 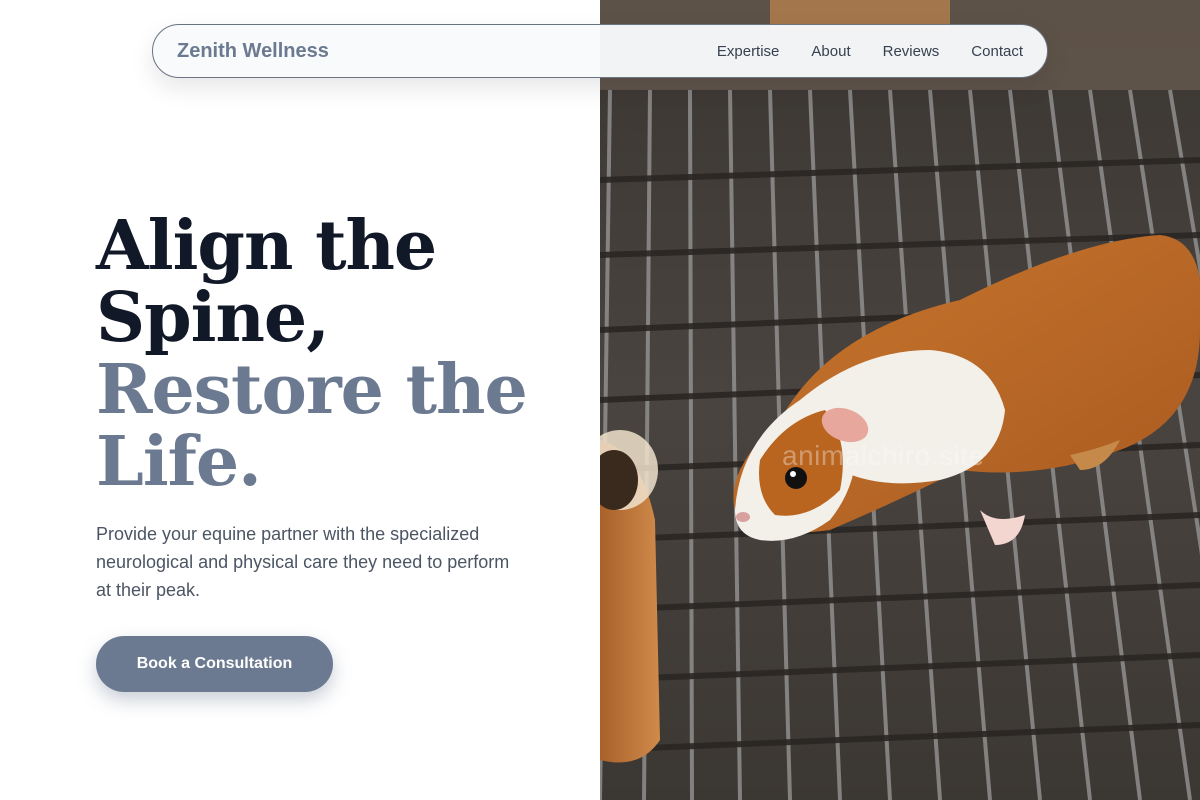 I want to click on headline-line-1: Align the, so click(x=266, y=246).